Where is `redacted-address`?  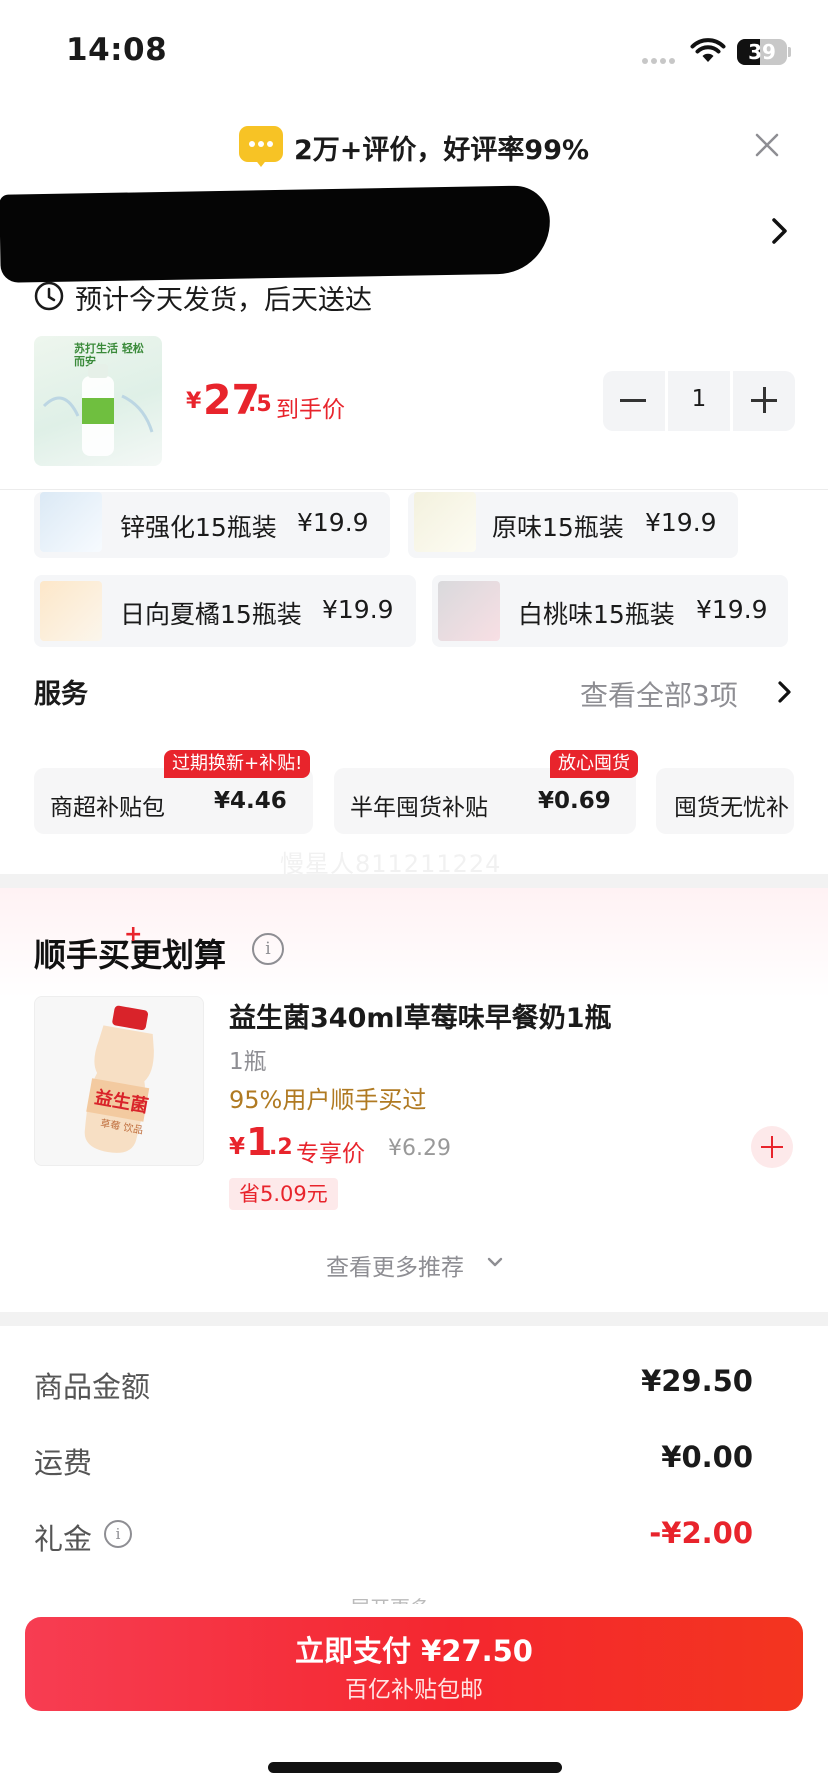
redacted-address is located at coordinates (275, 234).